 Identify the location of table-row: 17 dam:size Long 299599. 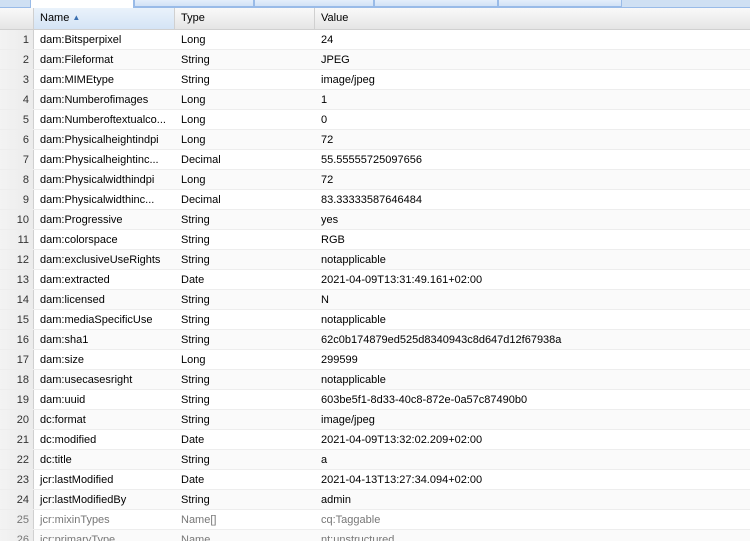
(375, 360).